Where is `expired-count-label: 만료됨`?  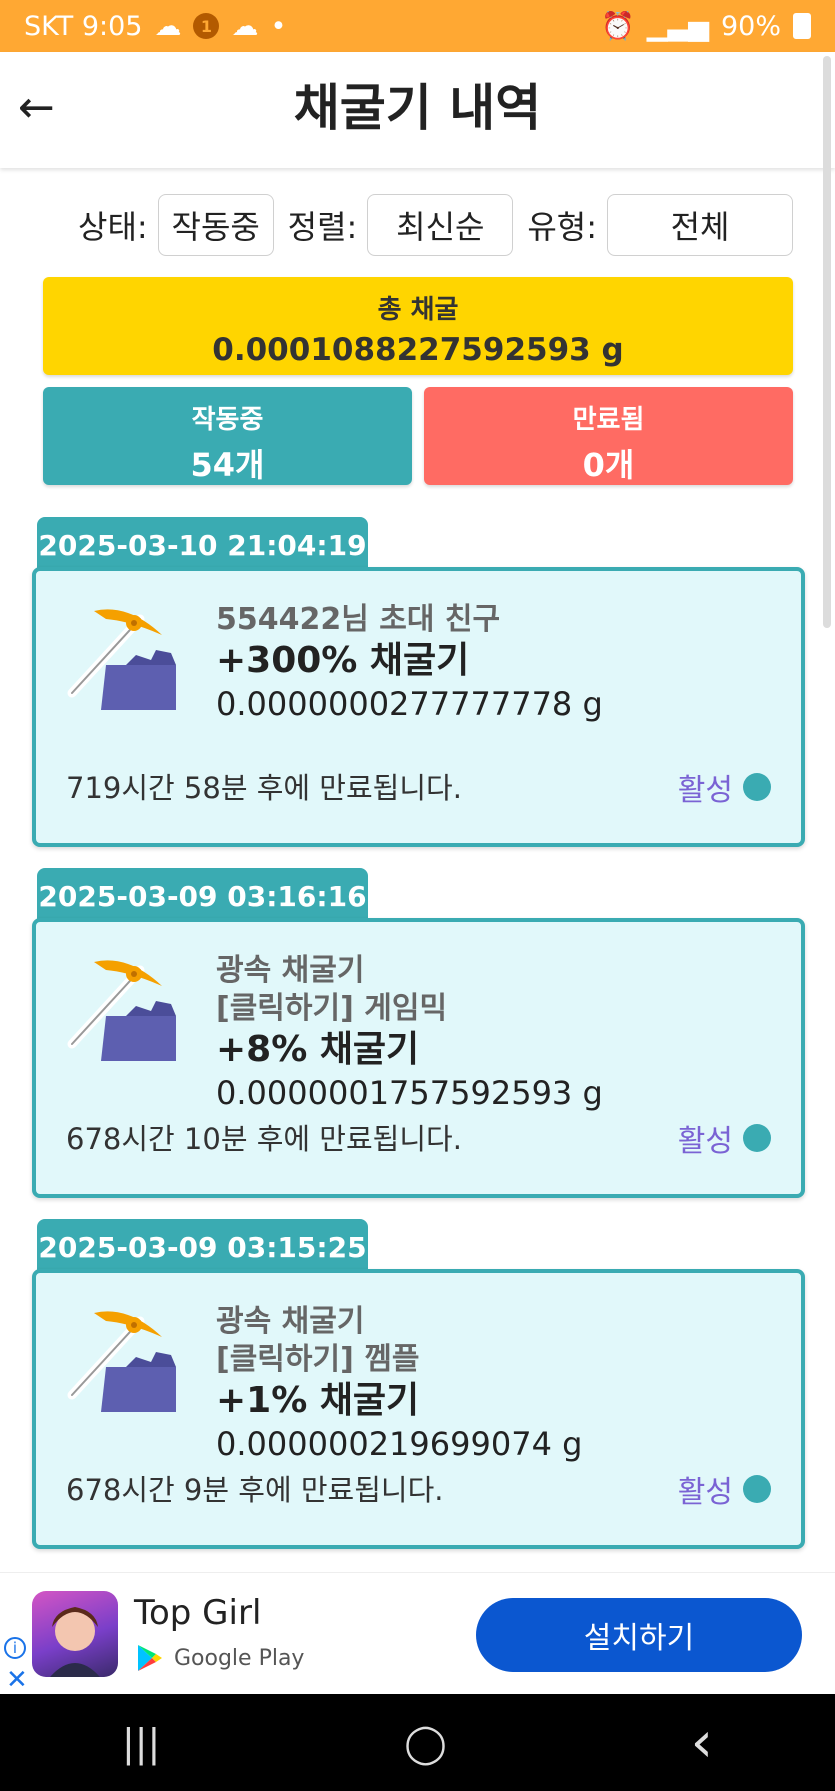
expired-count-label: 만료됨 is located at coordinates (608, 420).